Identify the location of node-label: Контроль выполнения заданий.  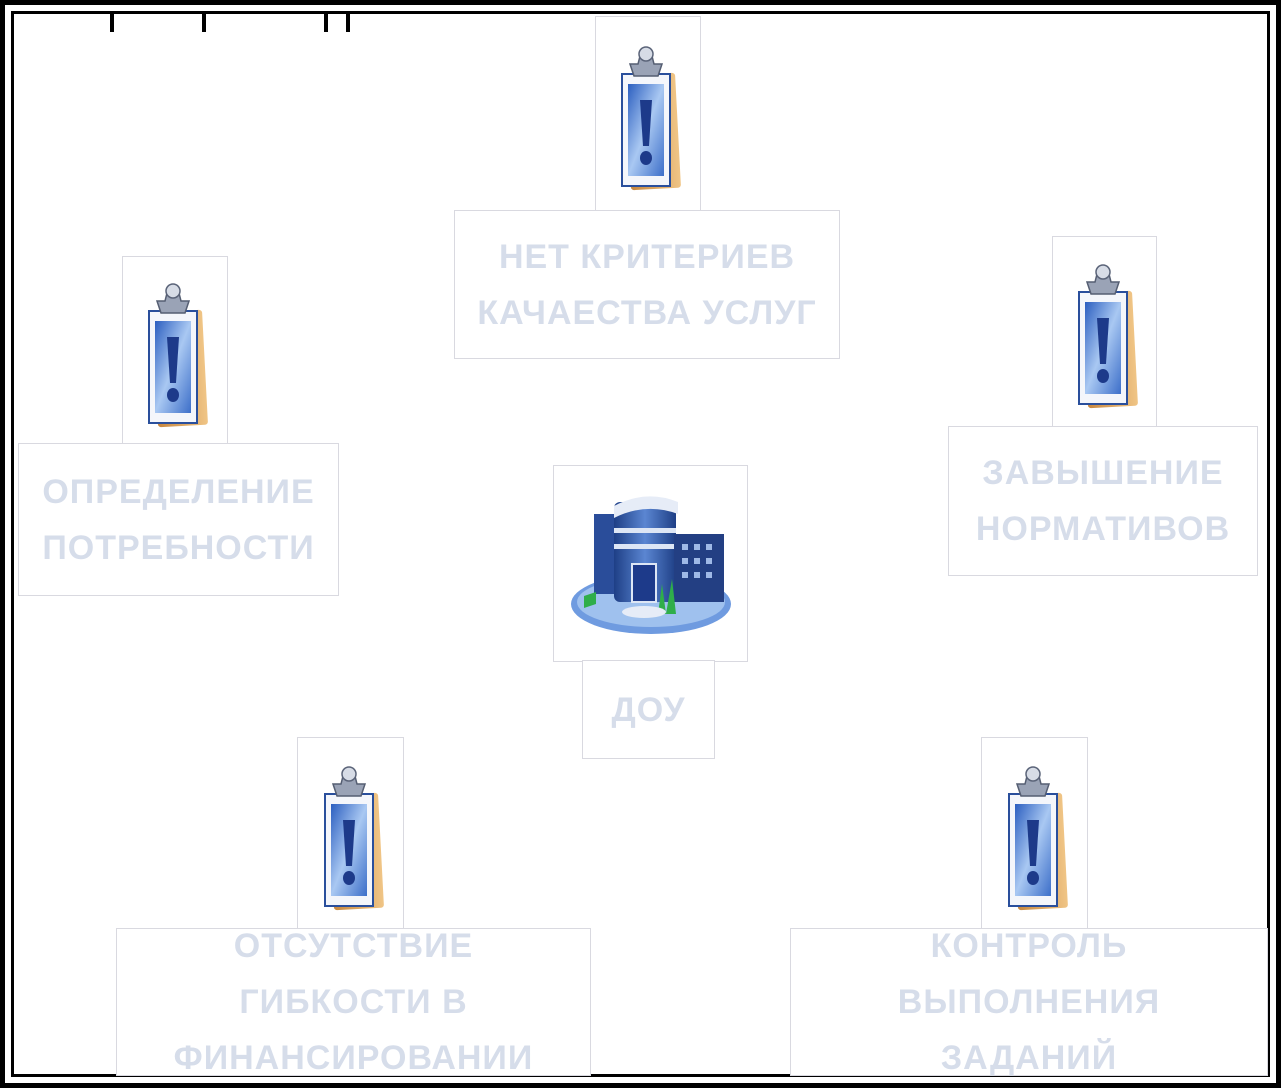
(1029, 1002).